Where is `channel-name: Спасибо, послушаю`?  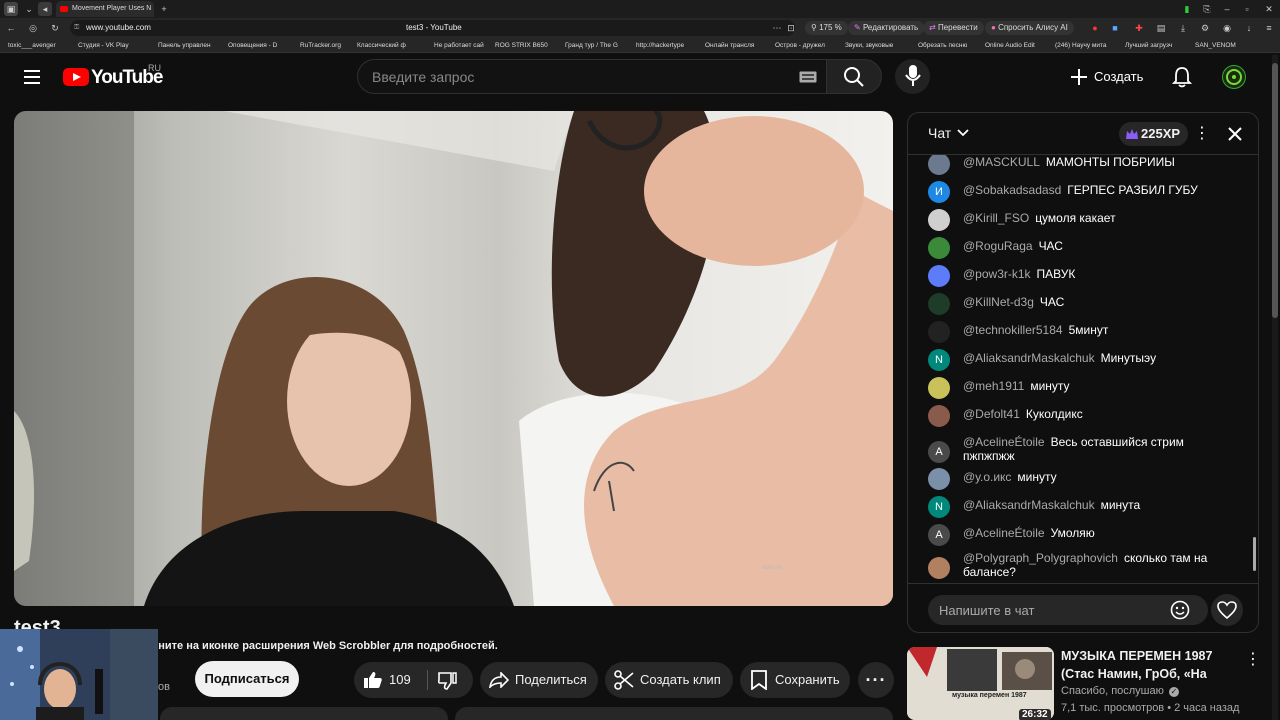 channel-name: Спасибо, послушаю is located at coordinates (1112, 691).